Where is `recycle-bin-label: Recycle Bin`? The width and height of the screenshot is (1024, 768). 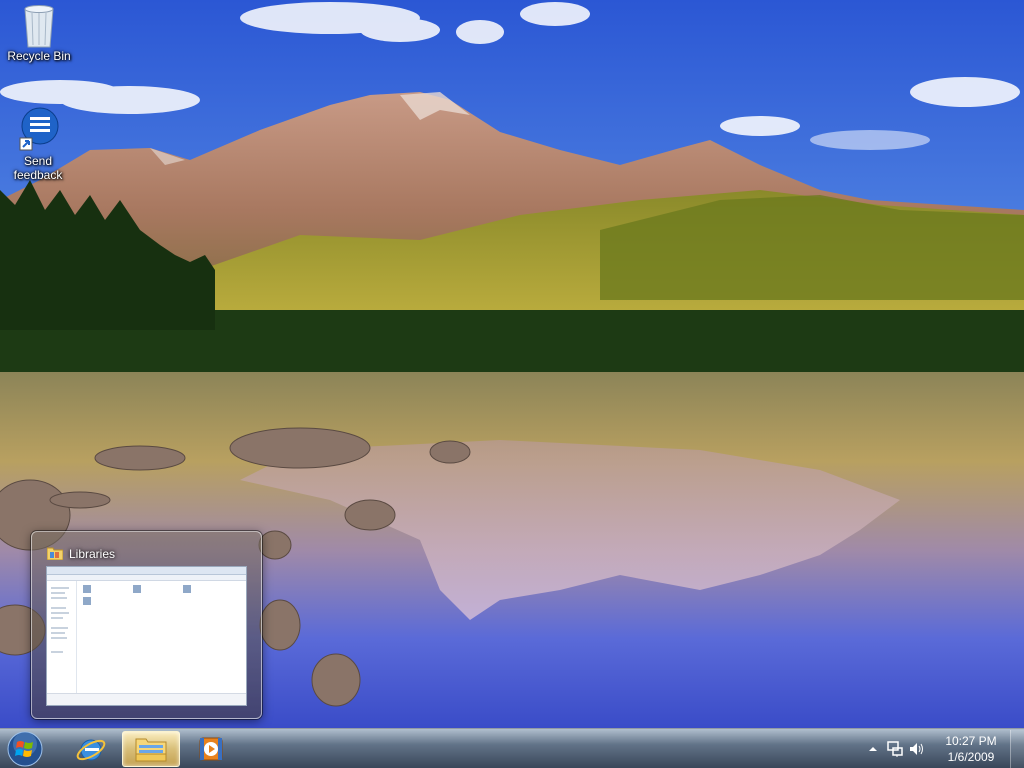 recycle-bin-label: Recycle Bin is located at coordinates (39, 56).